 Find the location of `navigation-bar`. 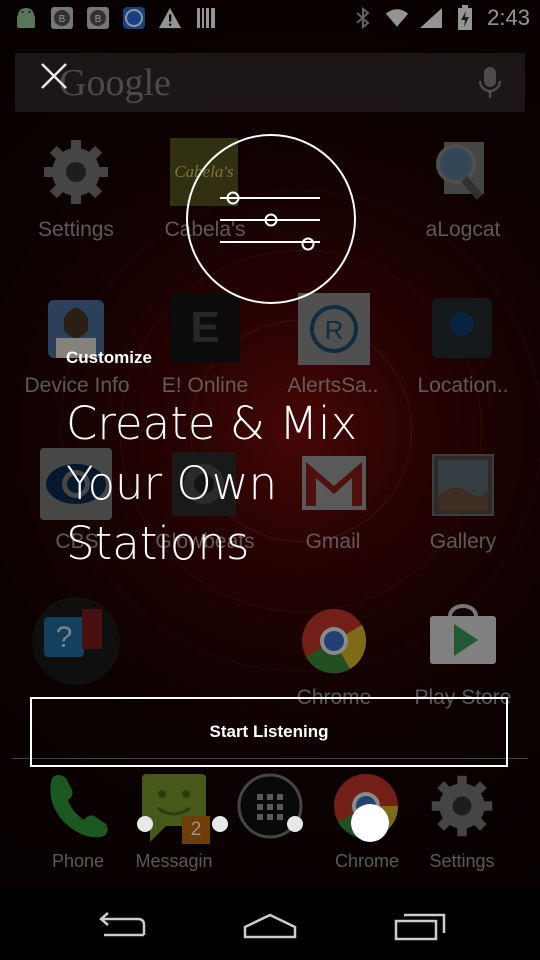

navigation-bar is located at coordinates (270, 924).